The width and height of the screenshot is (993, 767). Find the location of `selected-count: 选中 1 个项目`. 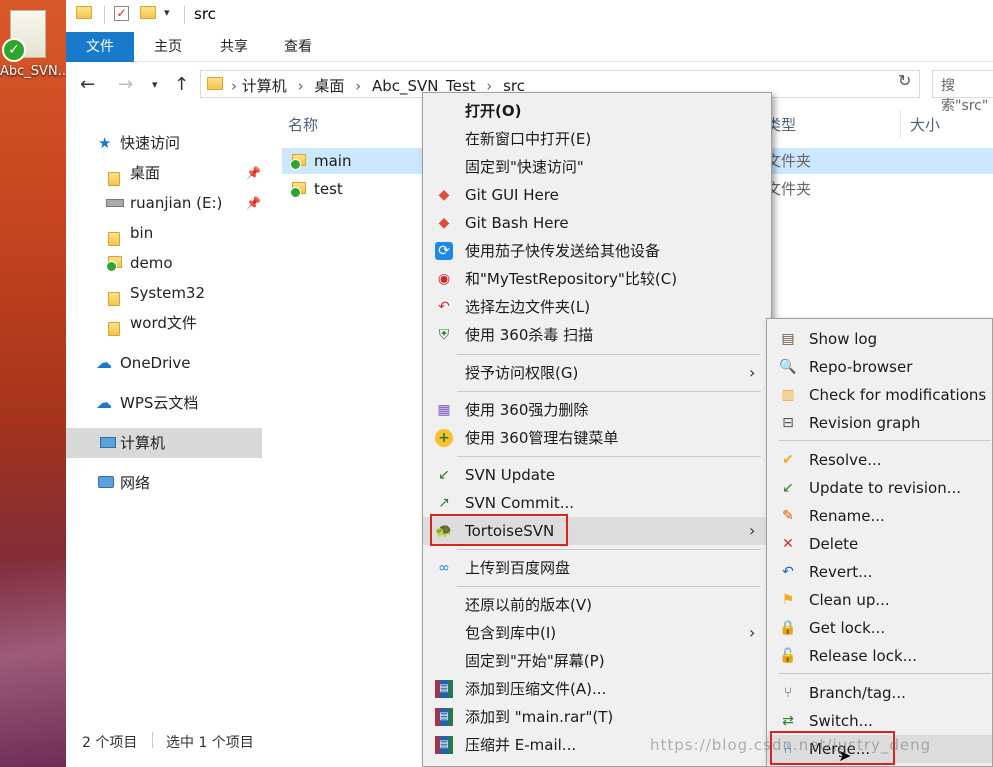

selected-count: 选中 1 个项目 is located at coordinates (210, 743).